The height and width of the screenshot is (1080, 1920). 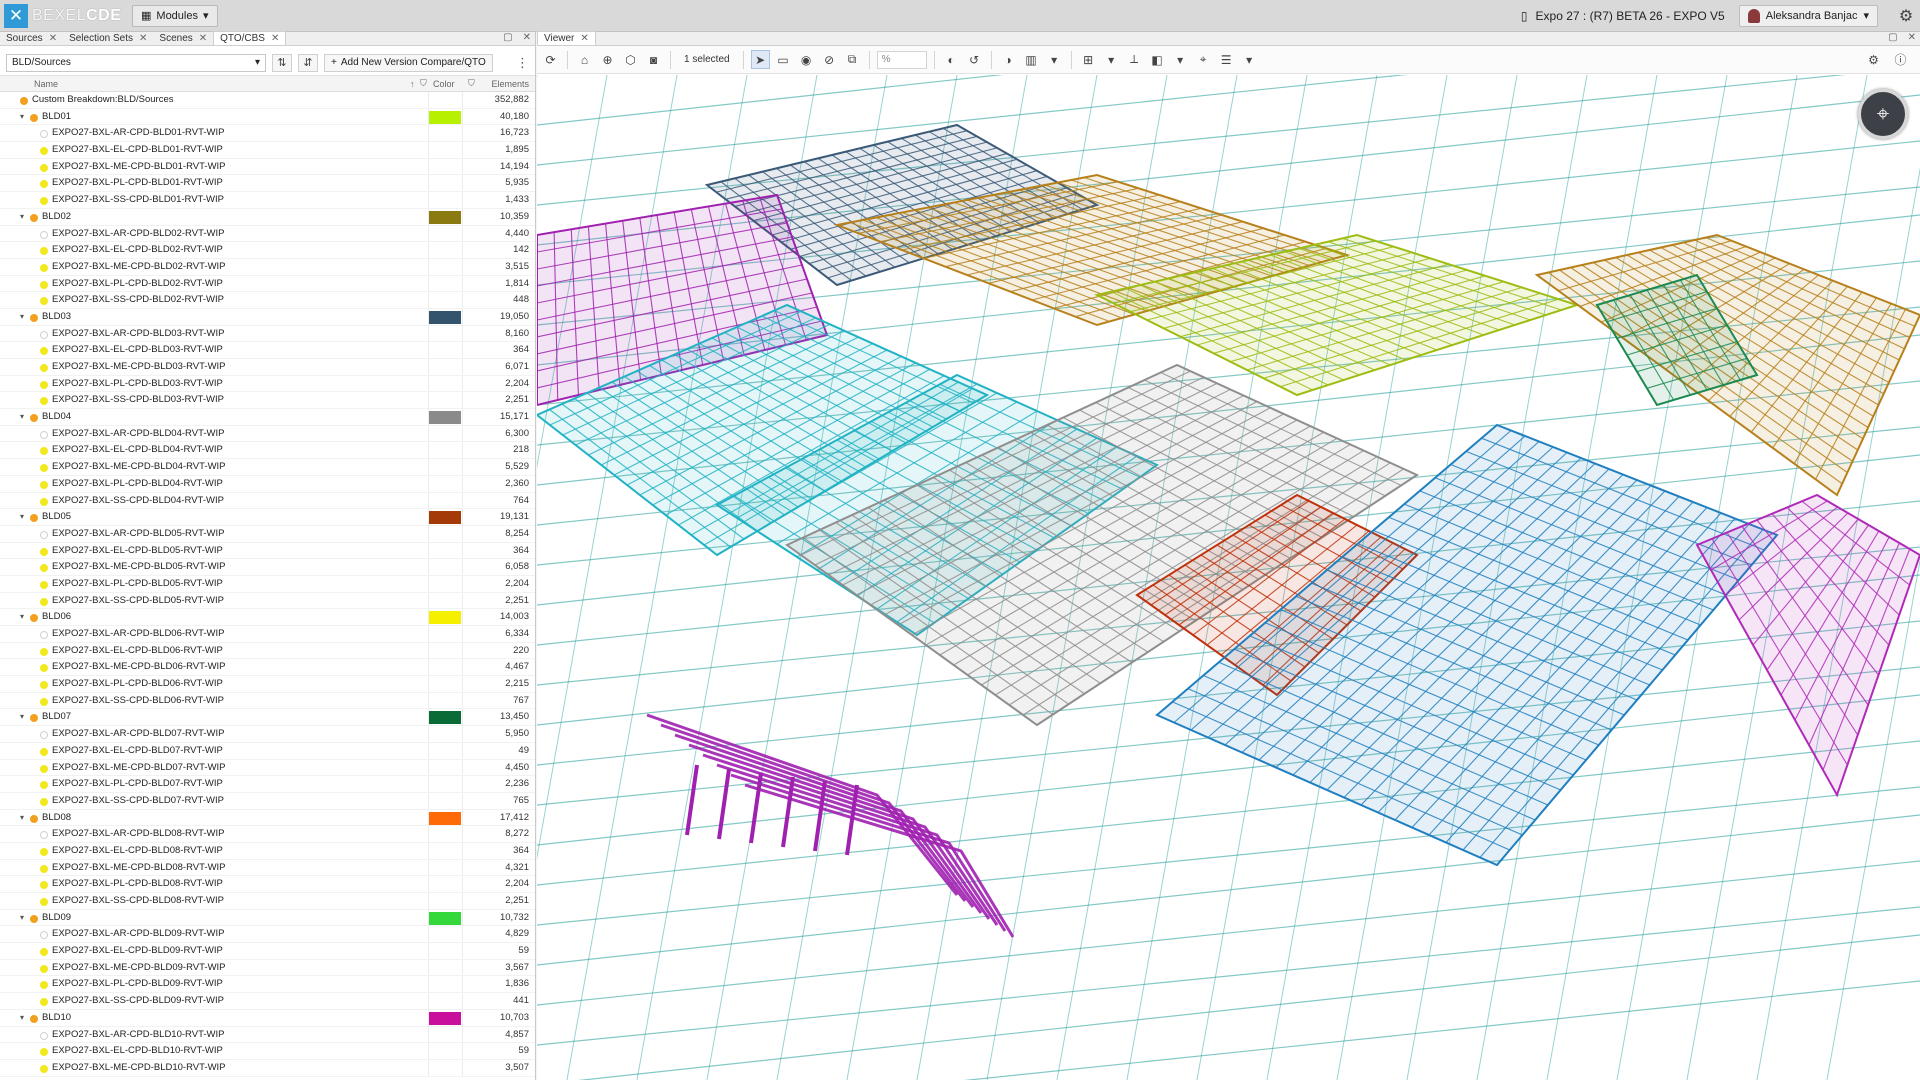 I want to click on gear-icon: ⚙, so click(x=1906, y=16).